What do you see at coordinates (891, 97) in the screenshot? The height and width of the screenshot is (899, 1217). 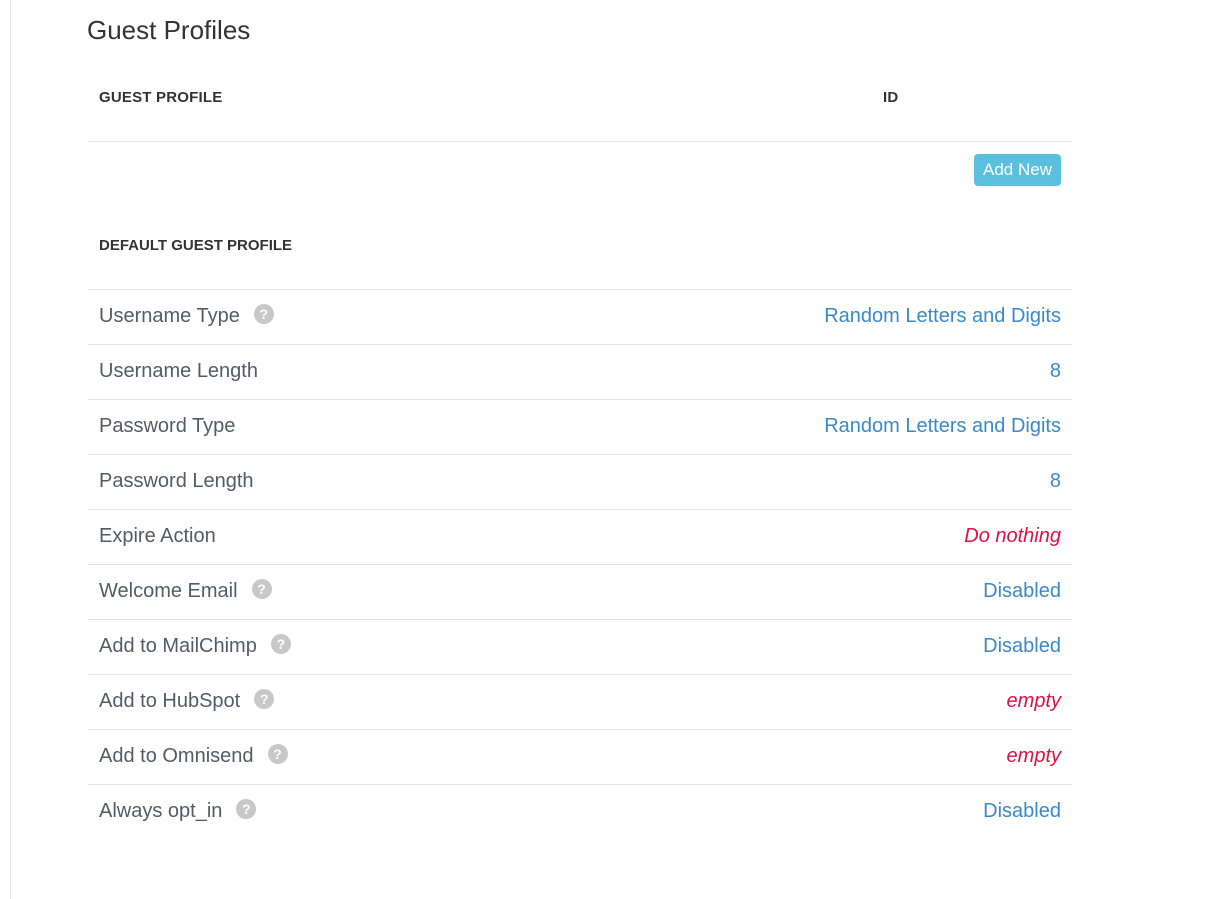 I see `column-header-id: ID` at bounding box center [891, 97].